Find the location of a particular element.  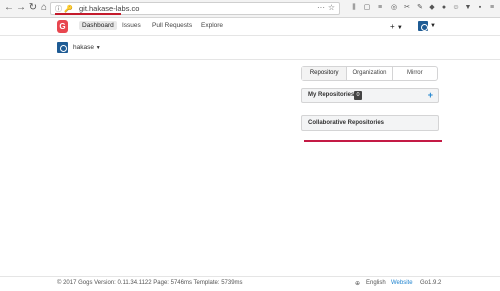

page-actions-icon: ··· is located at coordinates (321, 7).